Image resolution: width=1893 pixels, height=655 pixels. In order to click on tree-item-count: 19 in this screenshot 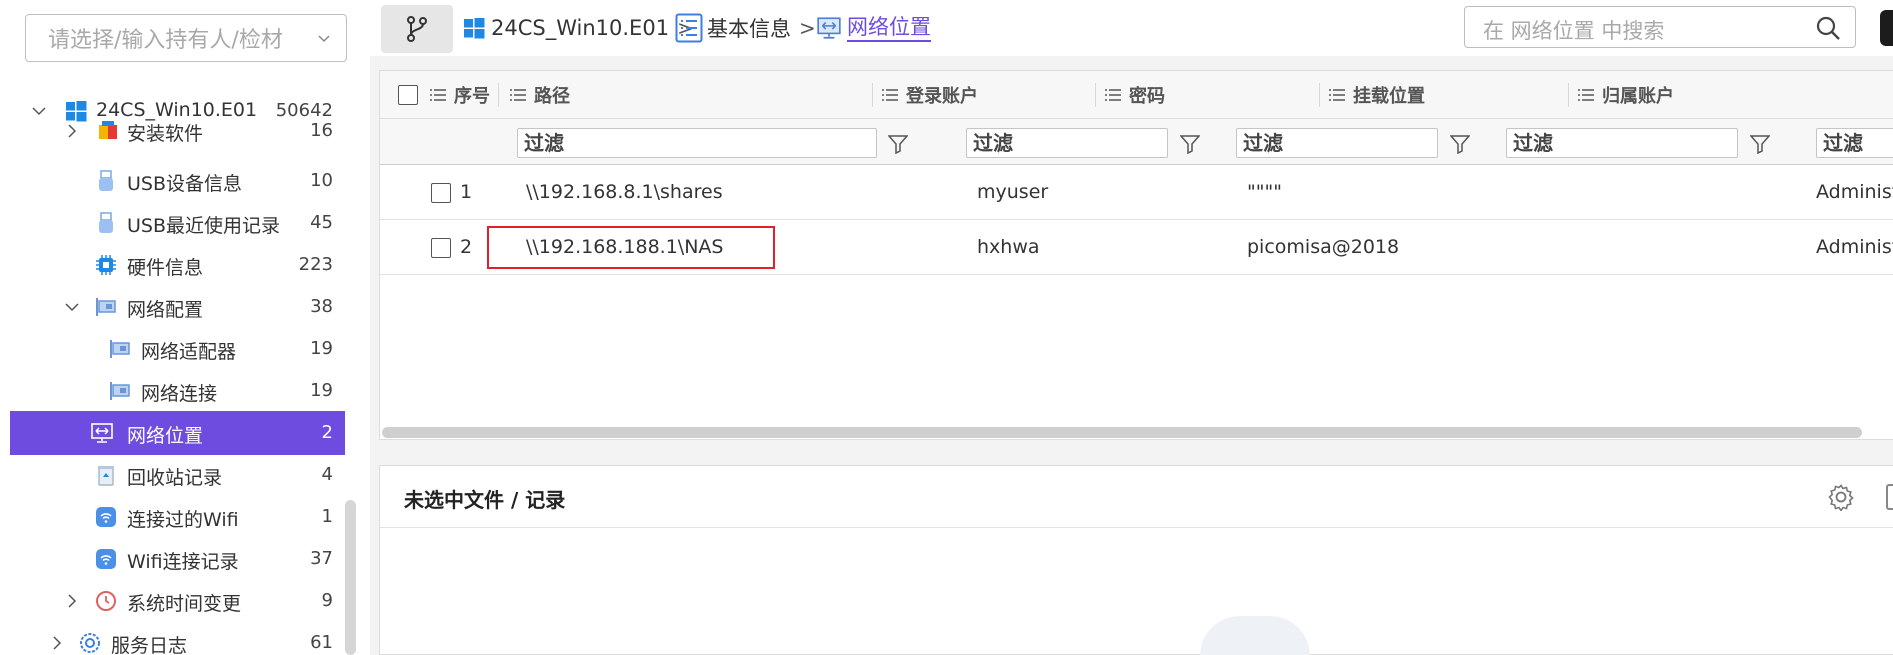, I will do `click(321, 390)`.